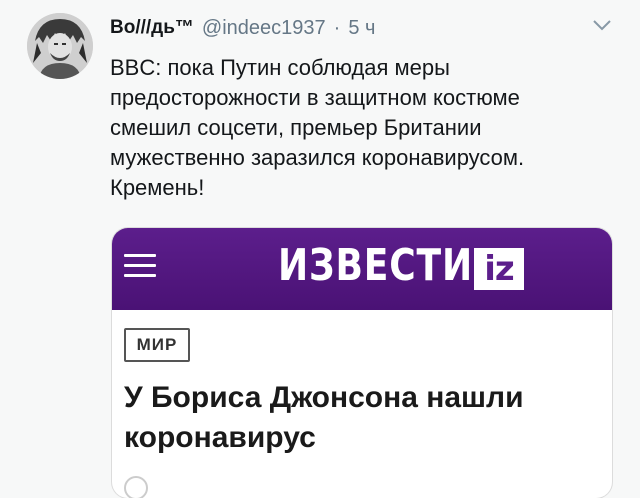  I want to click on author-avatar-icon, so click(136, 487).